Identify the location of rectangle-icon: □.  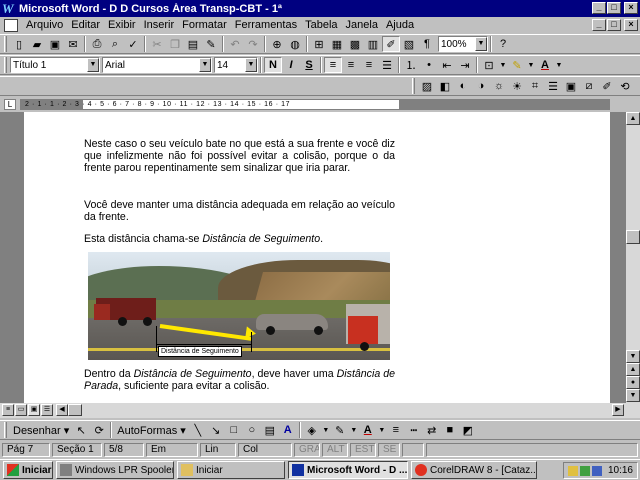
(234, 430).